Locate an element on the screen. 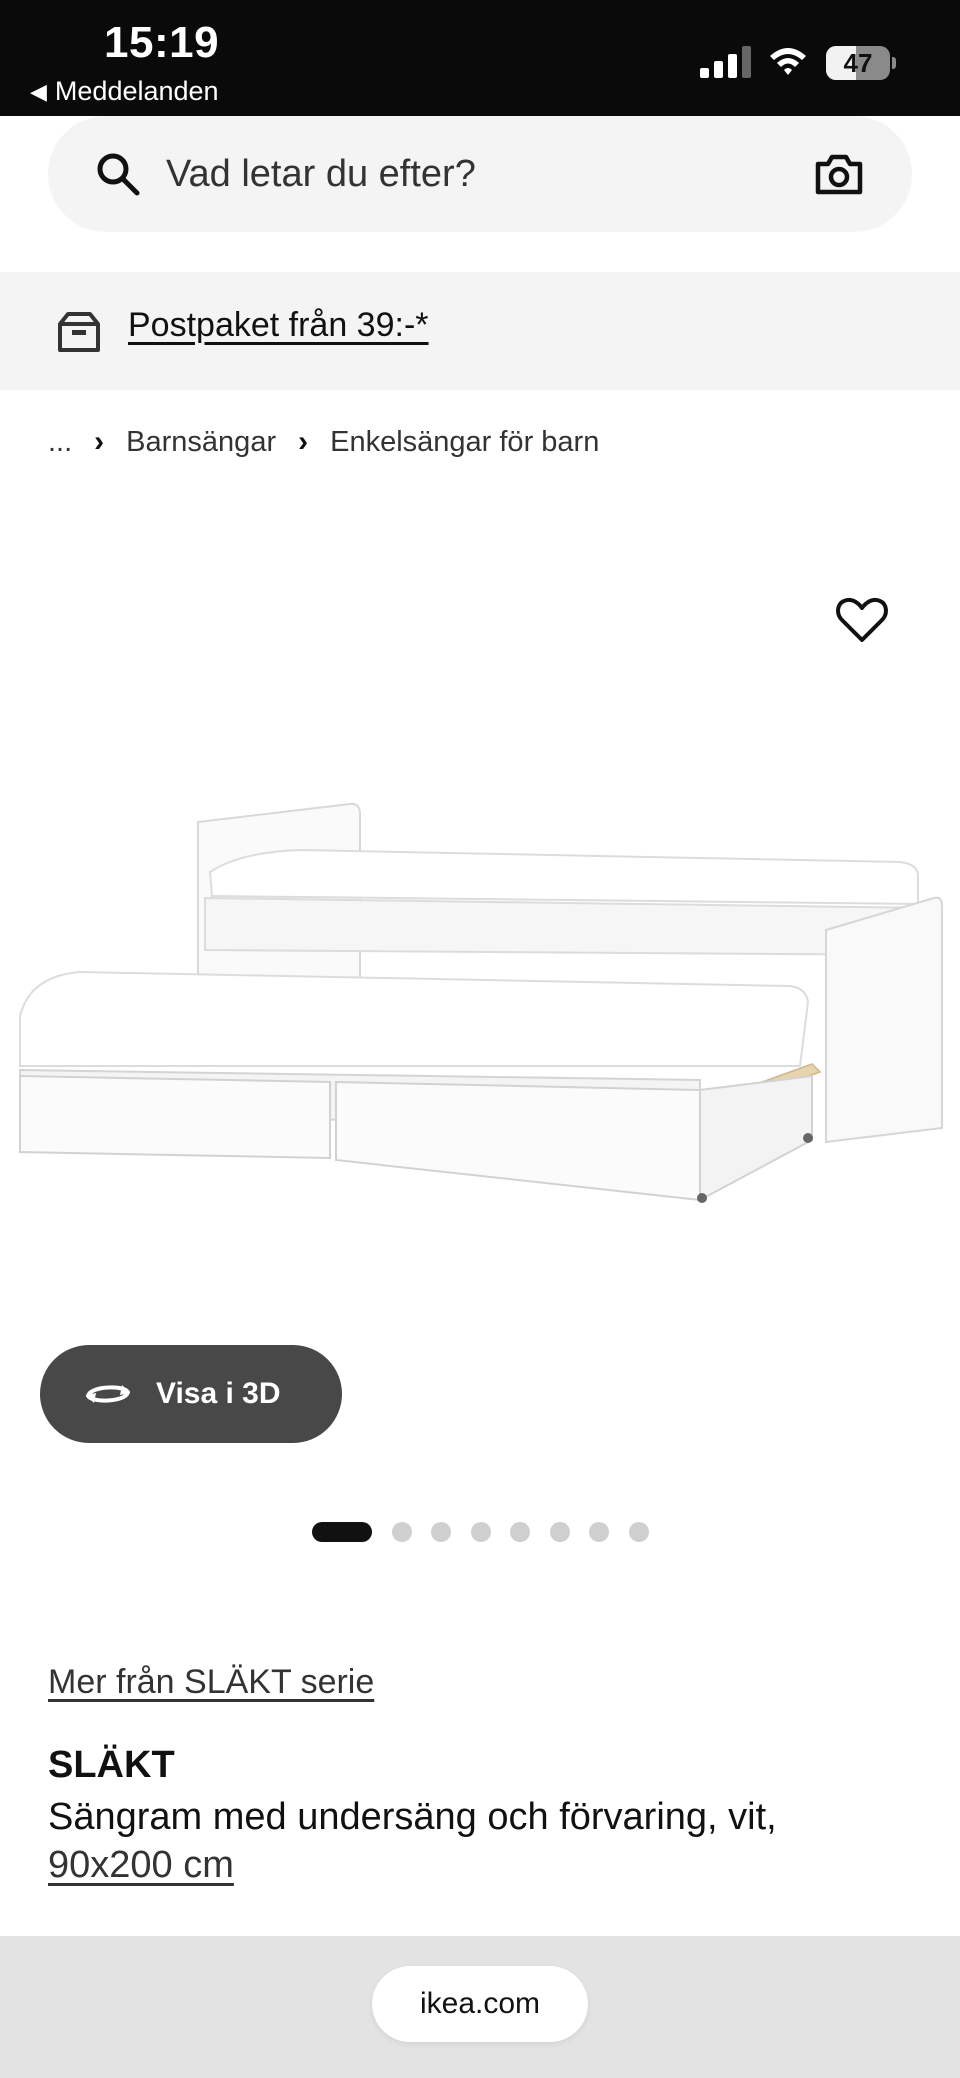 The height and width of the screenshot is (2078, 960). back-to-app-link: ◀ Meddelanden is located at coordinates (124, 91).